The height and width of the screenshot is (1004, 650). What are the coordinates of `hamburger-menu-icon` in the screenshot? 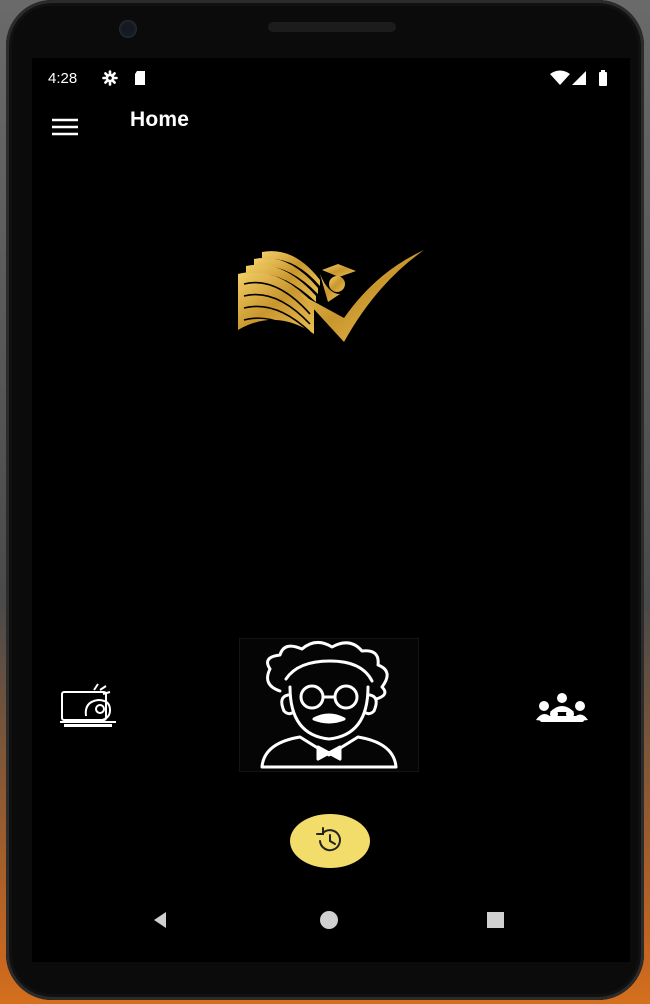 It's located at (68, 128).